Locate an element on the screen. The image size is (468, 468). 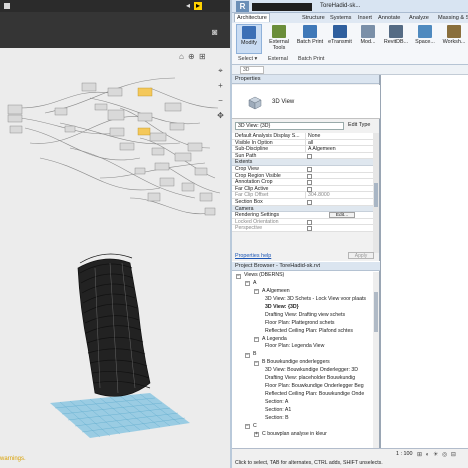
background-preview-controls: ⌂ ⊕ ⊞ is located at coordinates (193, 57).